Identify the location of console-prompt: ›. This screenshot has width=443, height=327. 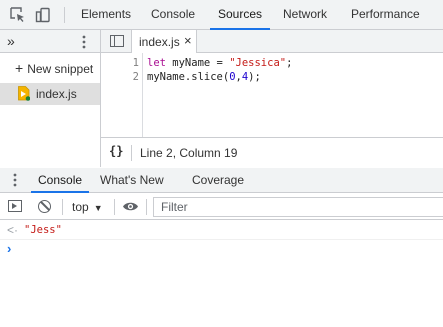
(9, 248).